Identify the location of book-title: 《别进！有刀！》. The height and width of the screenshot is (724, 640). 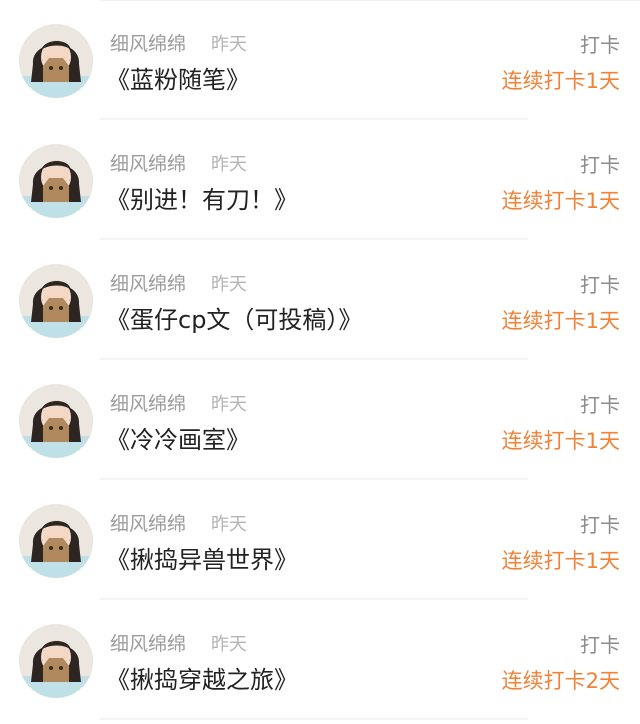
(202, 200).